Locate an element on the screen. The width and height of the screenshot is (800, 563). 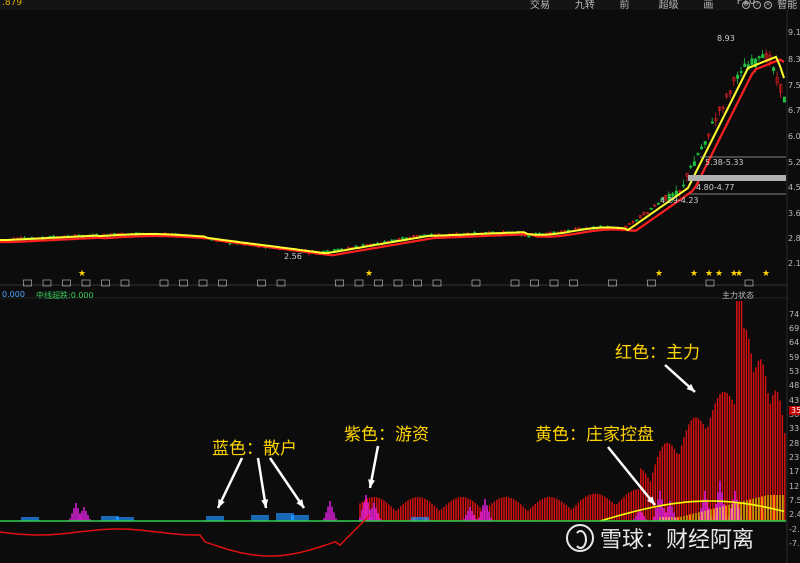
annotation-red: 红色：主力 is located at coordinates (657, 353).